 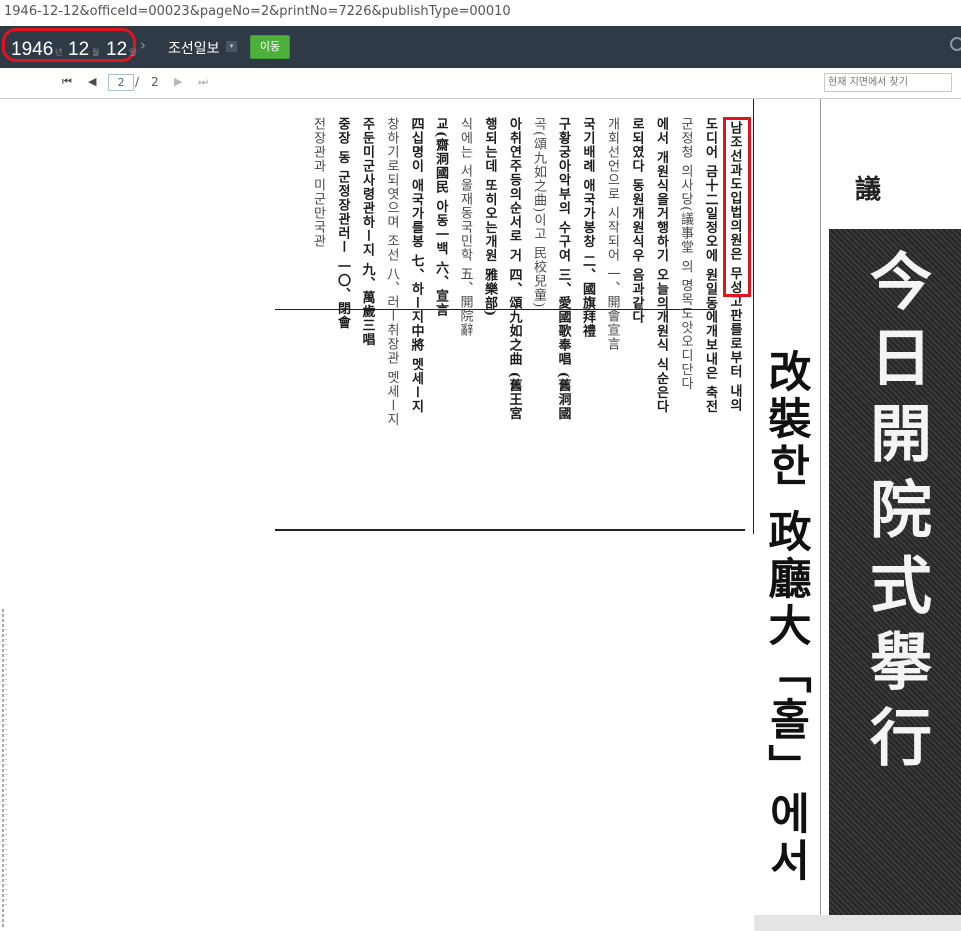 I want to click on current-page-input: 2, so click(x=121, y=82).